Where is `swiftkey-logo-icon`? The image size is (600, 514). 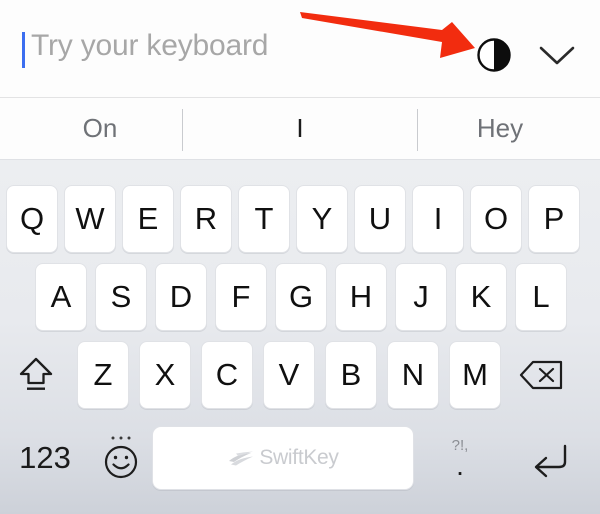 swiftkey-logo-icon is located at coordinates (241, 458).